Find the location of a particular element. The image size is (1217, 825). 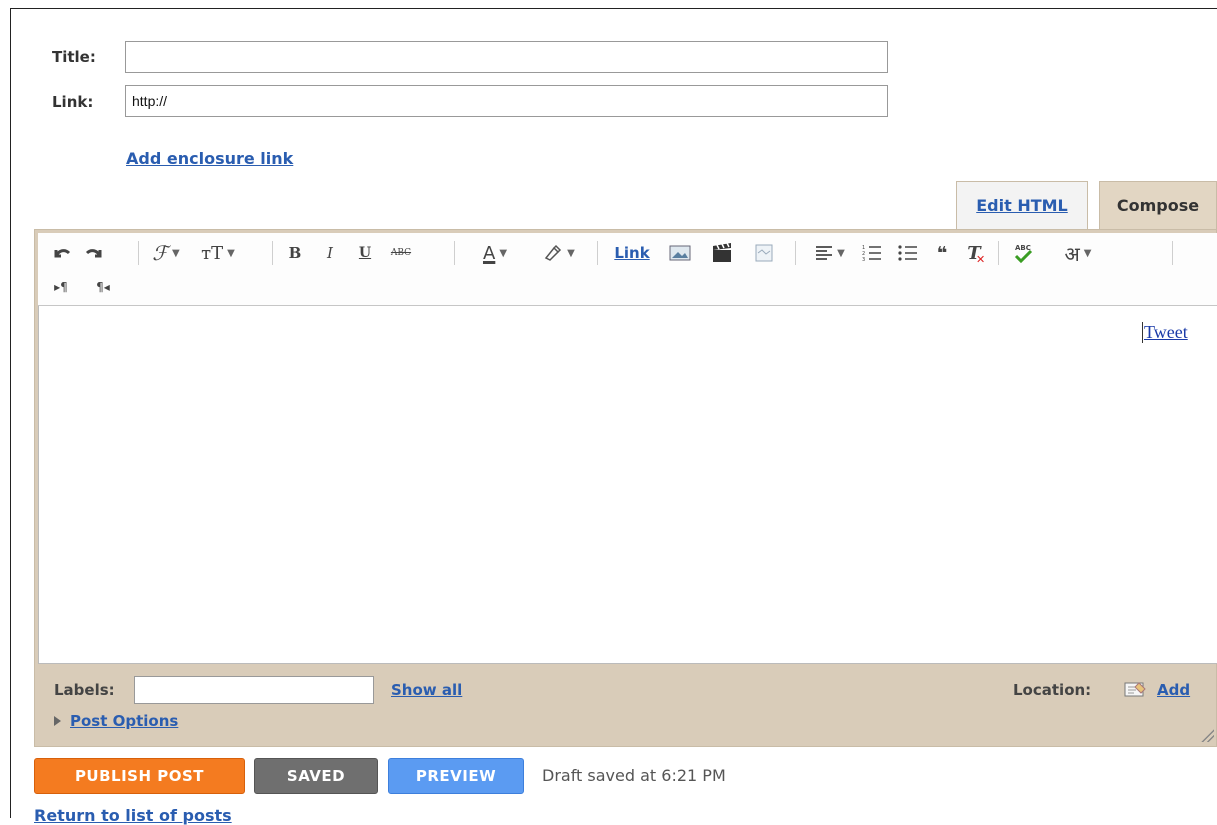

ltr-button: ▸¶ is located at coordinates (61, 287).